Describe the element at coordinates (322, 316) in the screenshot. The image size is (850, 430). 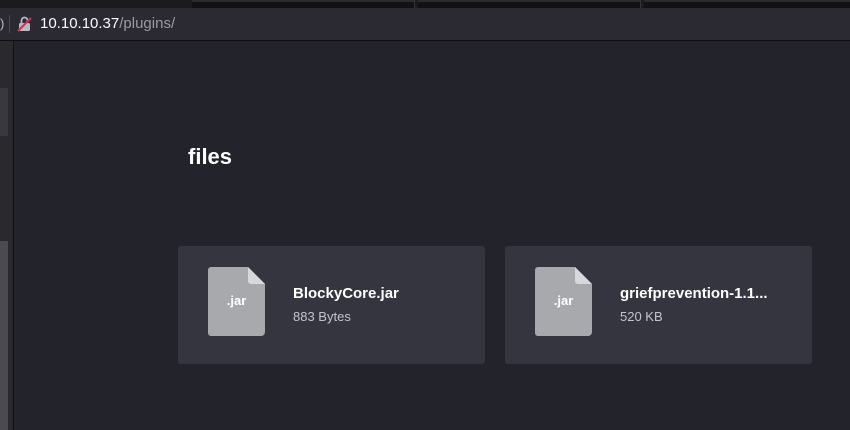
I see `file-size: 883 Bytes` at that location.